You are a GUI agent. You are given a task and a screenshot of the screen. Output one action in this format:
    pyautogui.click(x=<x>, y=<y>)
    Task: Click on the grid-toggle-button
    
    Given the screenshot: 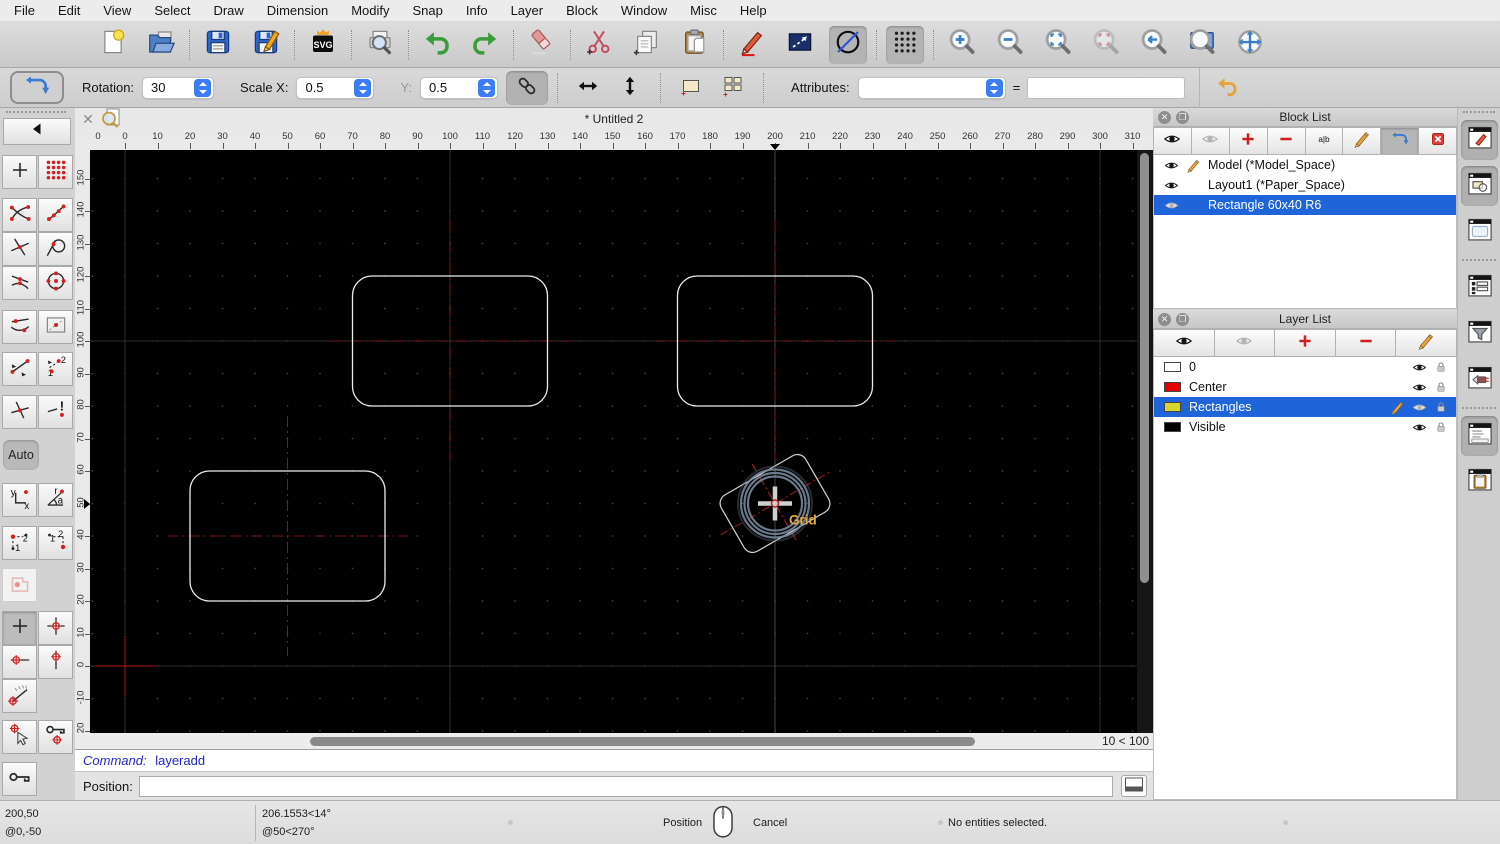 What is the action you would take?
    pyautogui.click(x=905, y=44)
    